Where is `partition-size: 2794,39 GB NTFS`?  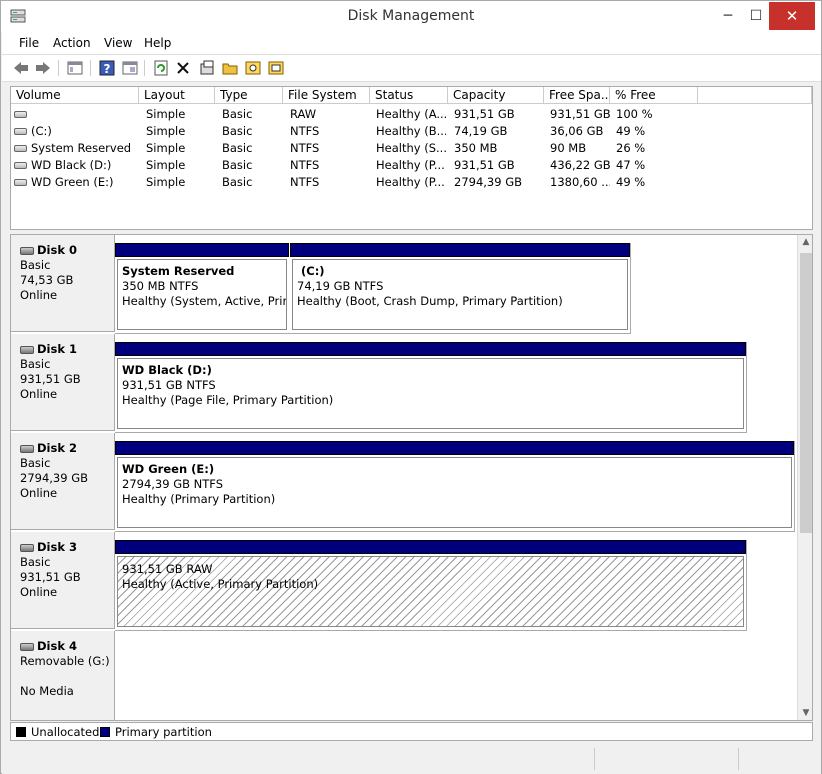 partition-size: 2794,39 GB NTFS is located at coordinates (173, 484).